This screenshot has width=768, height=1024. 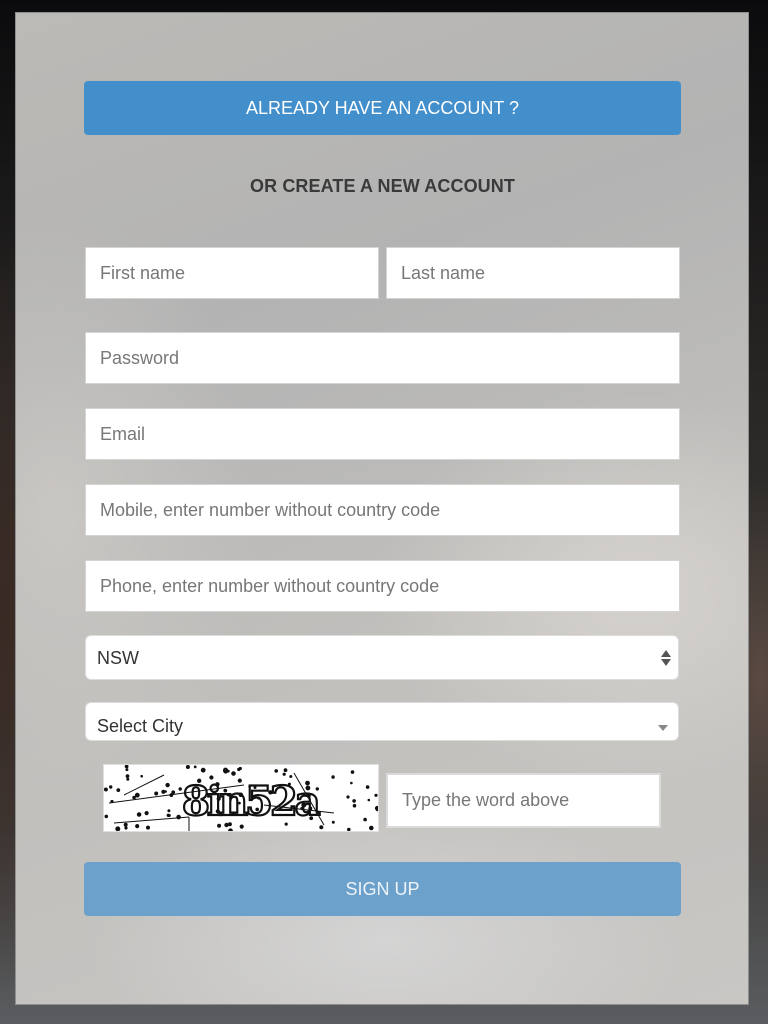 I want to click on captcha-text: 8in52a, so click(x=251, y=801).